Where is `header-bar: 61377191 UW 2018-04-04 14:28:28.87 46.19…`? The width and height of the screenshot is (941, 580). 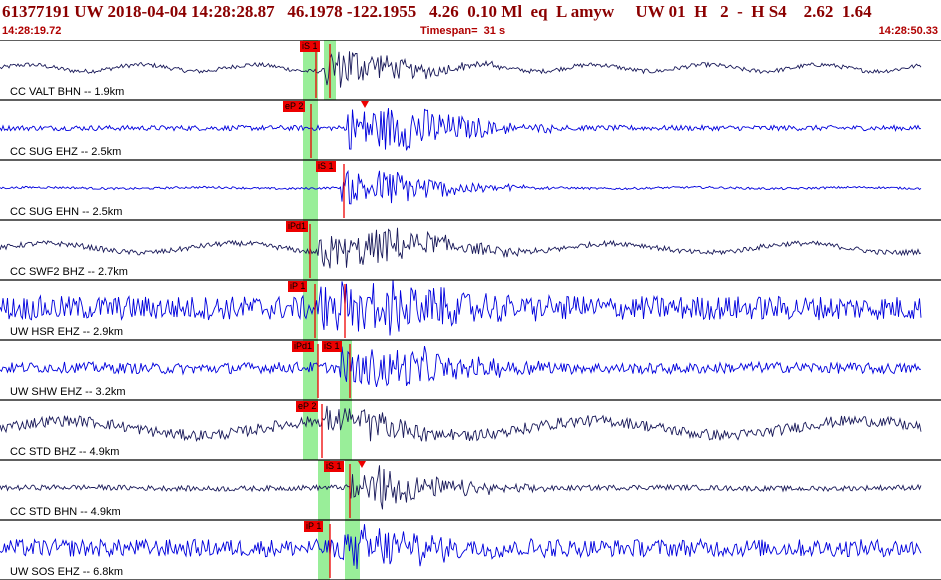 header-bar: 61377191 UW 2018-04-04 14:28:28.87 46.19… is located at coordinates (470, 20).